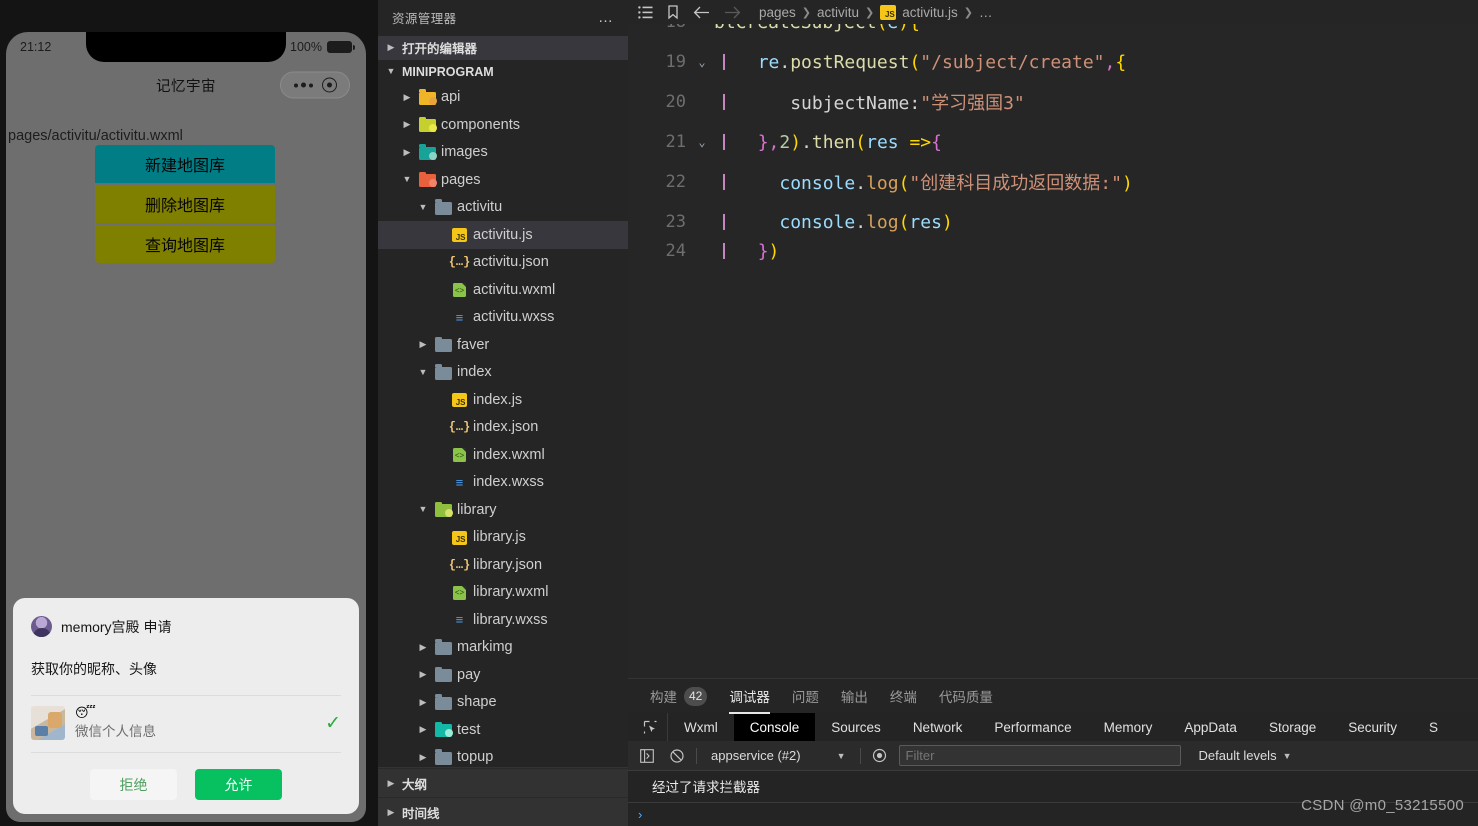  I want to click on console-input-prompt: ›, so click(1053, 814).